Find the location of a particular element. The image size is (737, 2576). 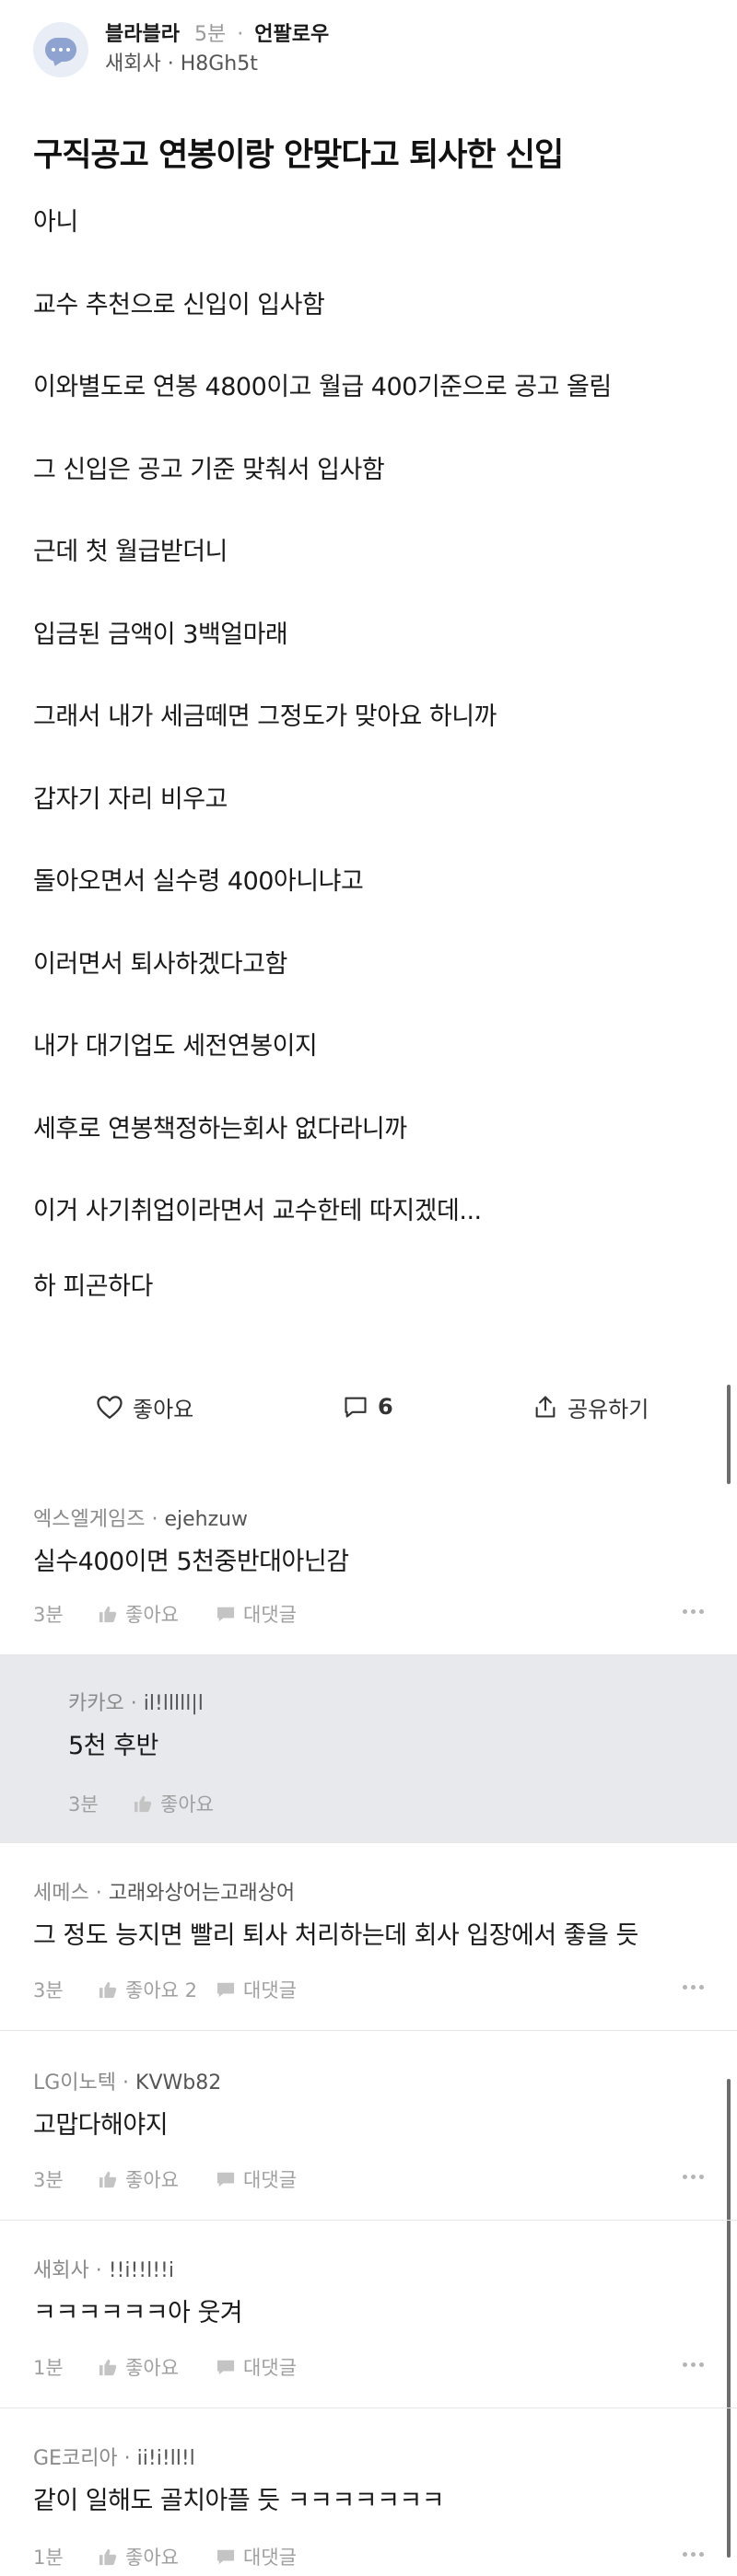

comment-meta: GE코리아 · ii!i!ll!l is located at coordinates (114, 2458).